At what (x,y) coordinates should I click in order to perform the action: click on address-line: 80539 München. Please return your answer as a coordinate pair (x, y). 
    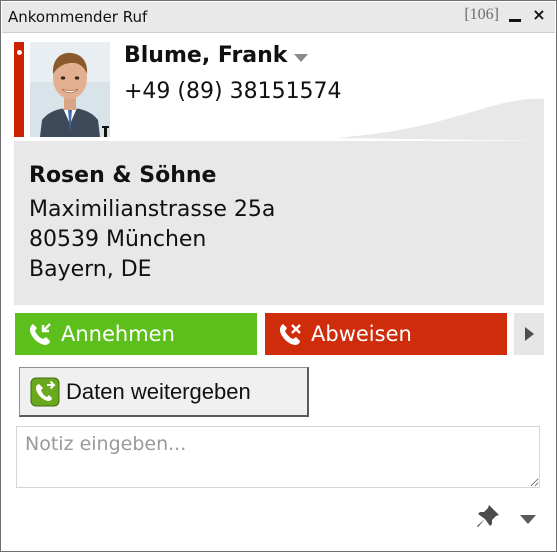
    Looking at the image, I should click on (118, 239).